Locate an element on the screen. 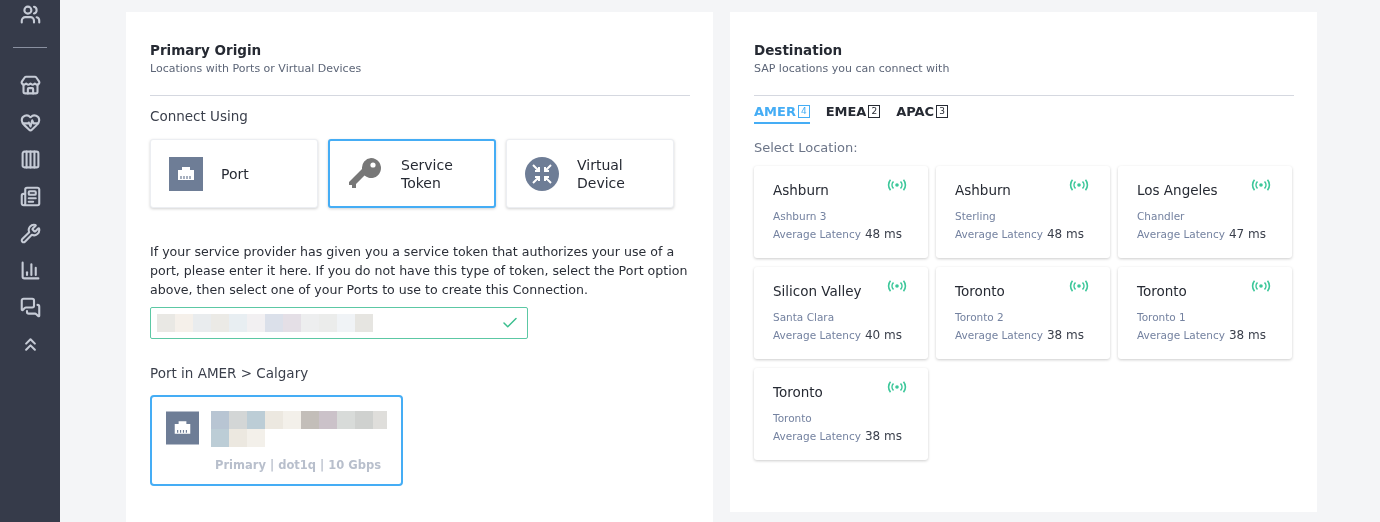 The height and width of the screenshot is (522, 1380). wrench-icon is located at coordinates (30, 233).